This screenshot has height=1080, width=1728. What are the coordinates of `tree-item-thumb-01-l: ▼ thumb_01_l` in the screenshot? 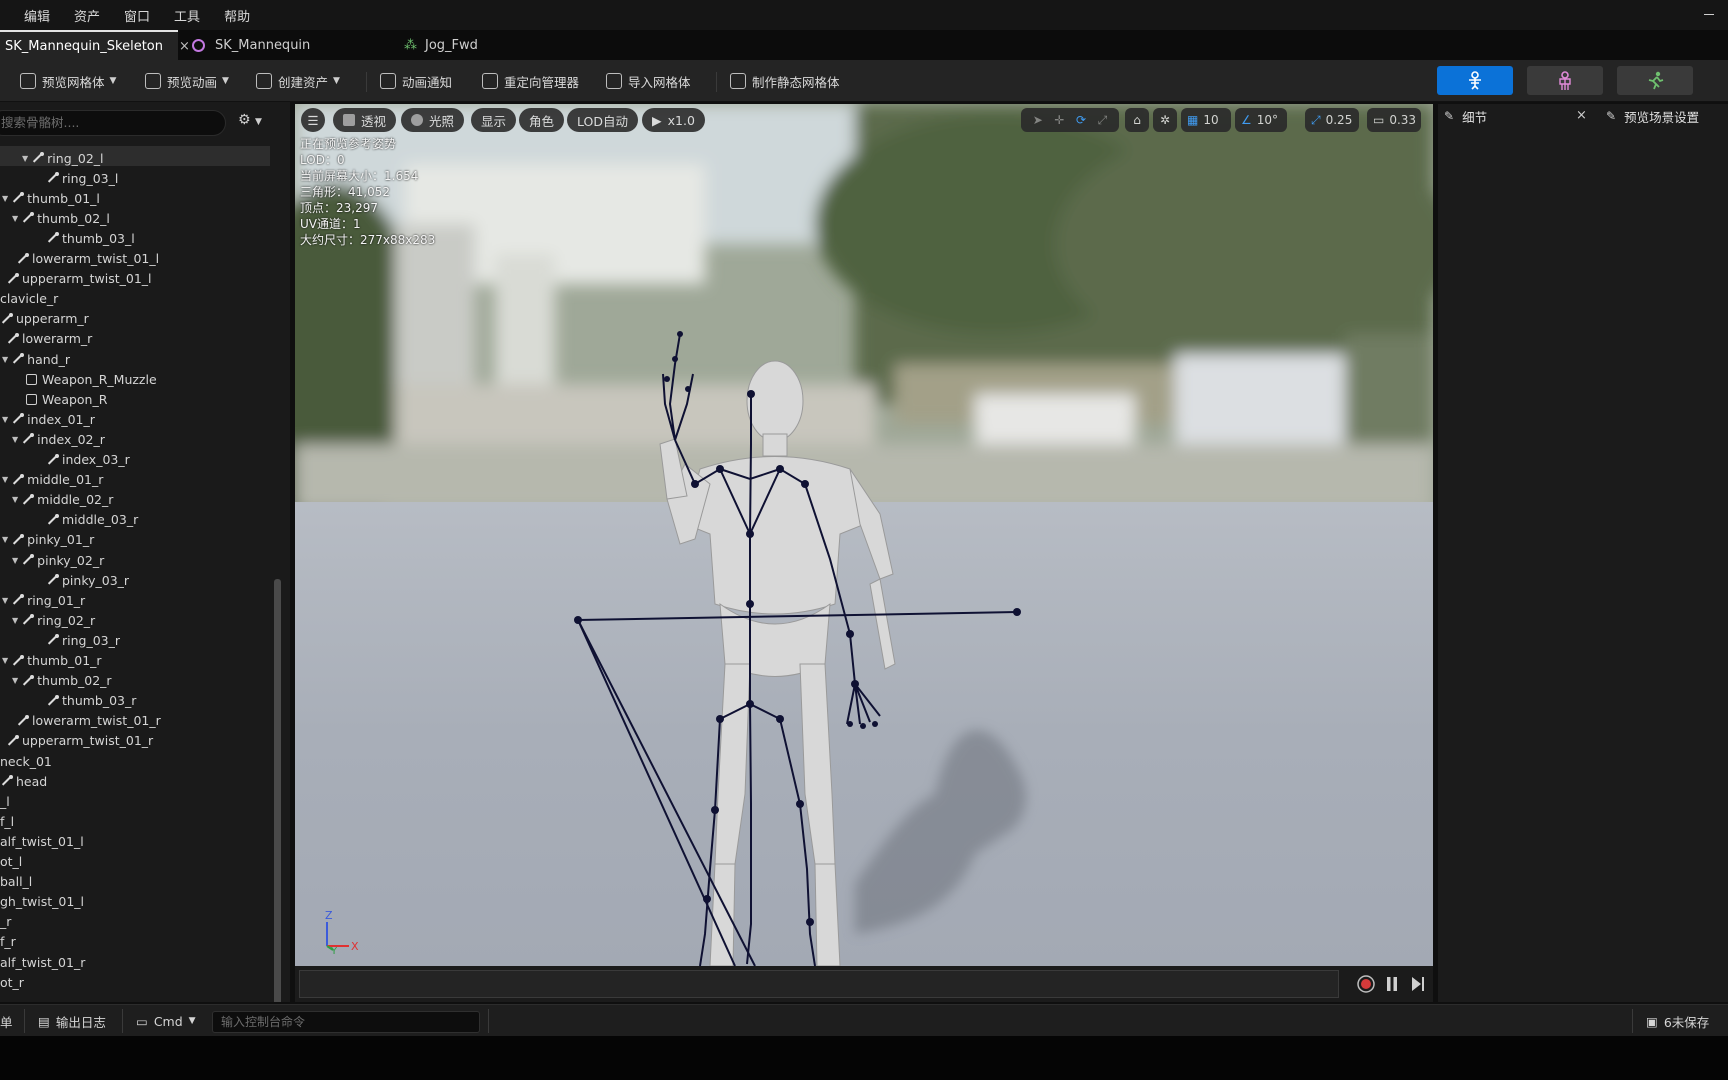 It's located at (51, 198).